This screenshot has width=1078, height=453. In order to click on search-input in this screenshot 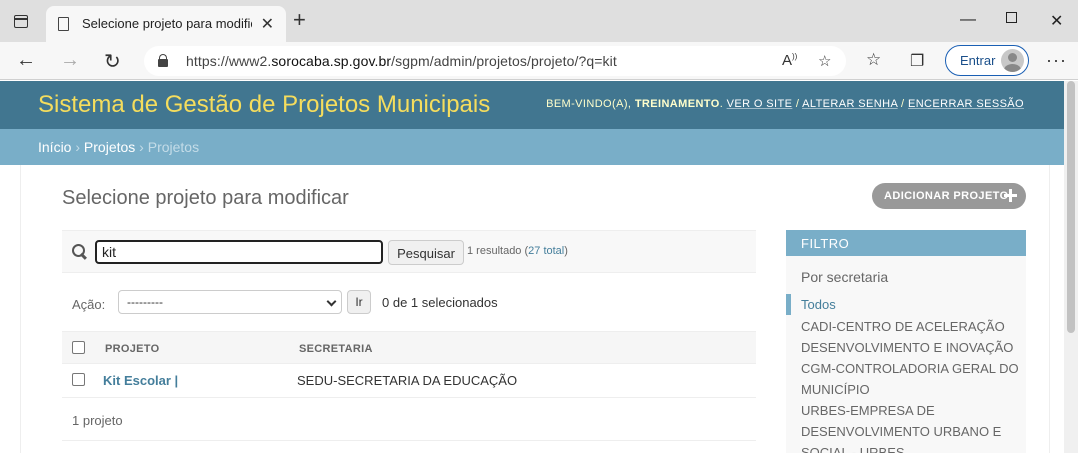, I will do `click(239, 252)`.